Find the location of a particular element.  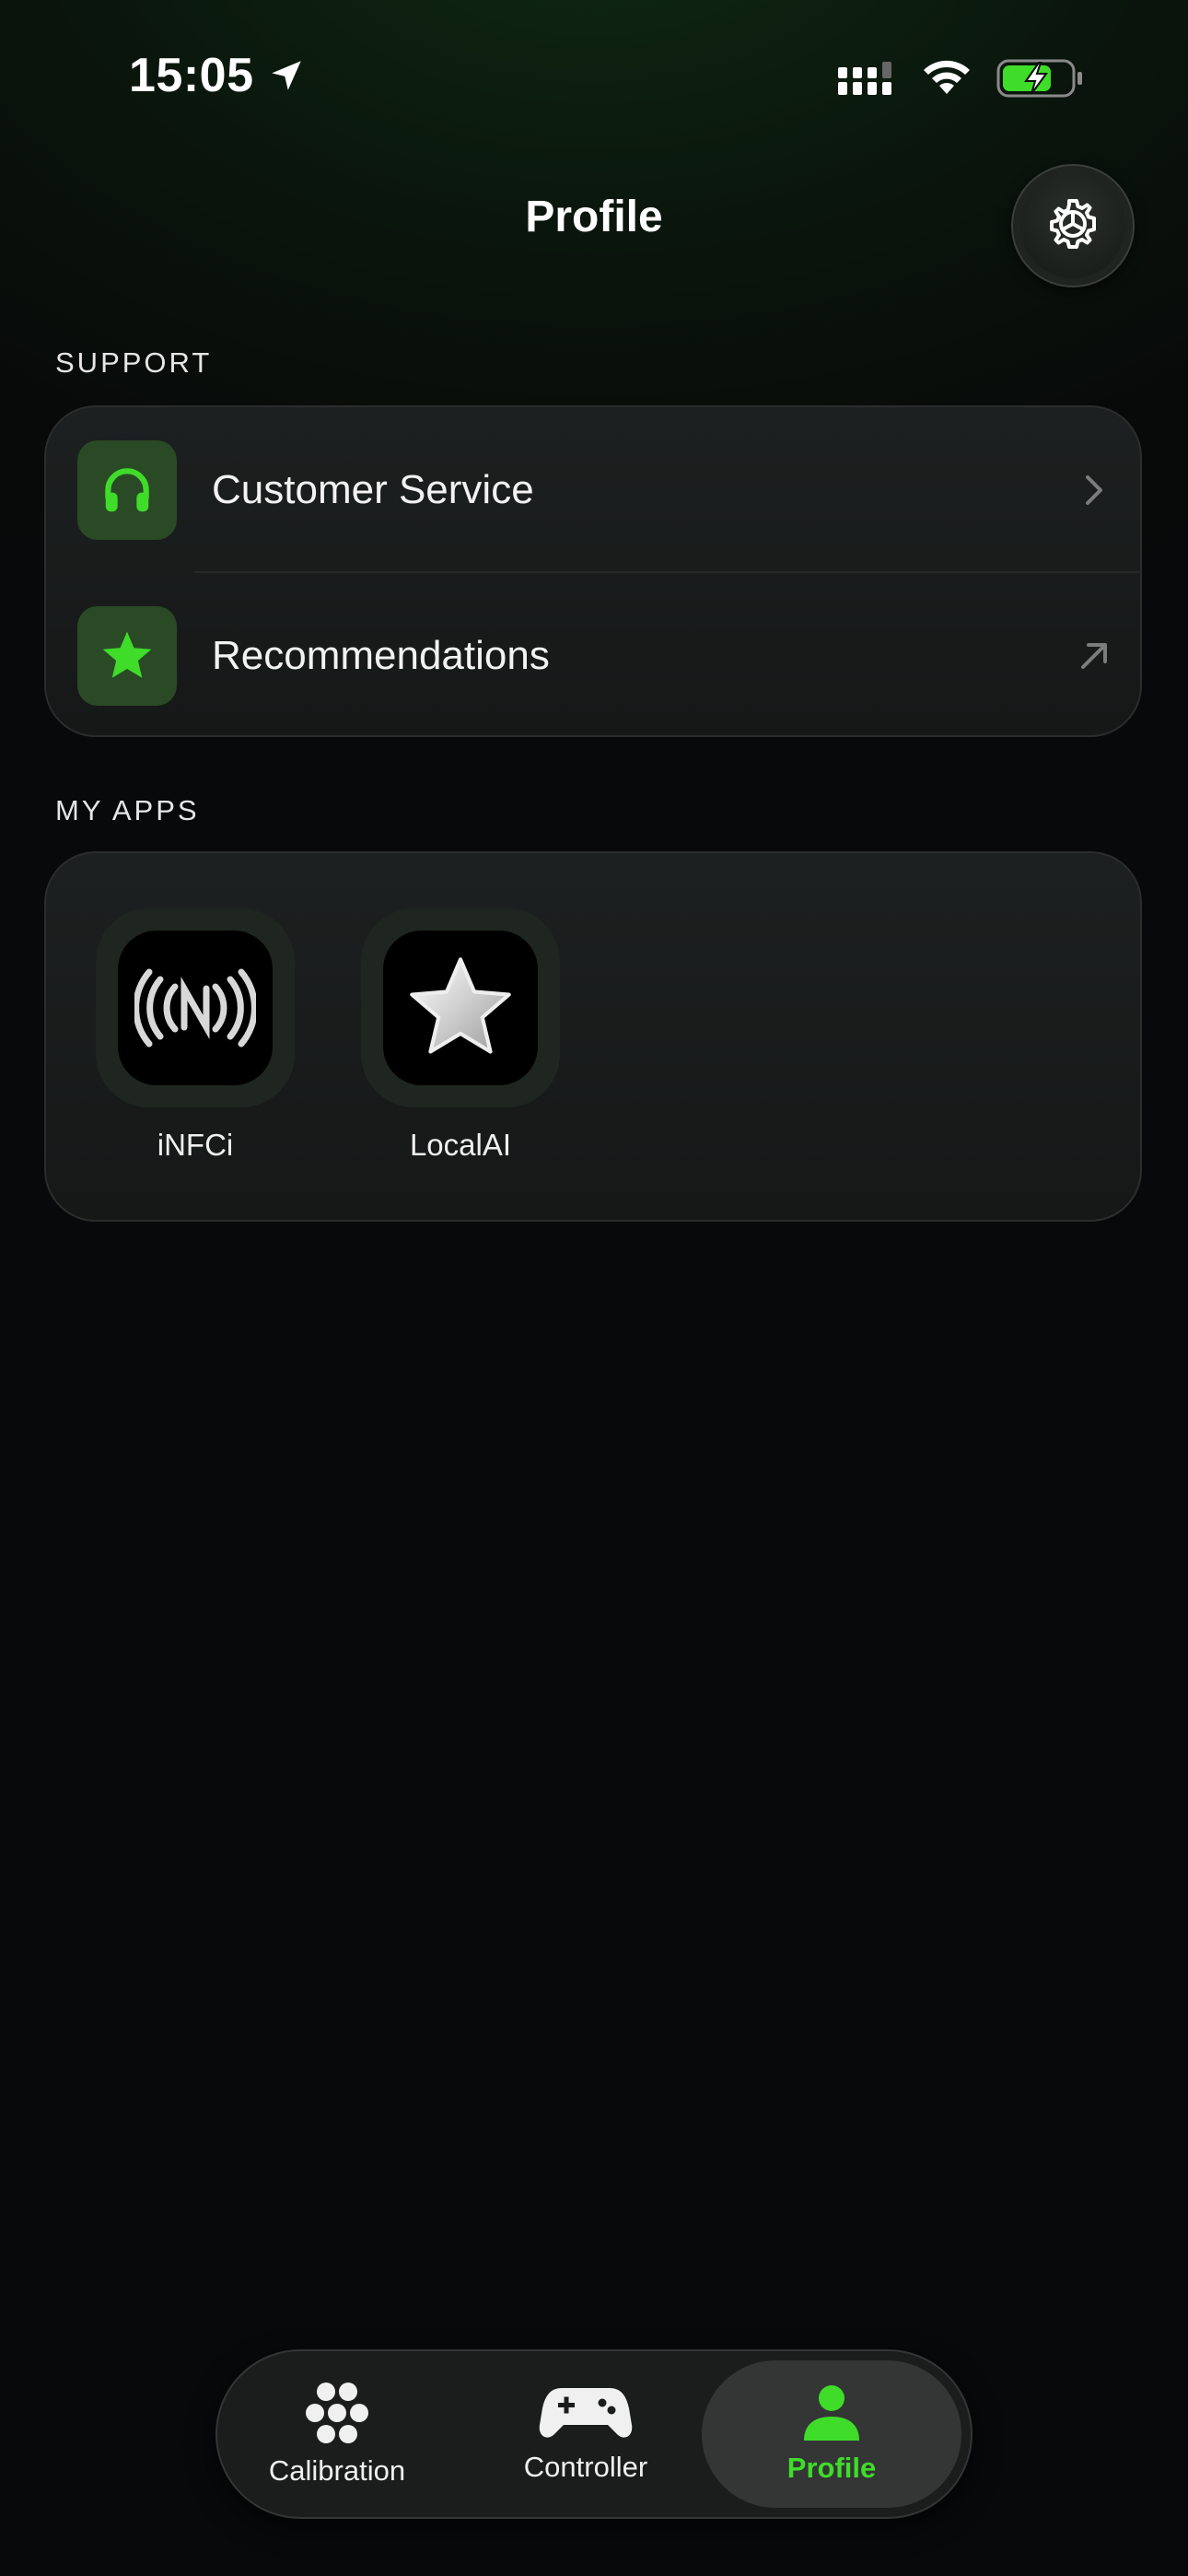

tab-bar: Calibration Controller Profile is located at coordinates (594, 2434).